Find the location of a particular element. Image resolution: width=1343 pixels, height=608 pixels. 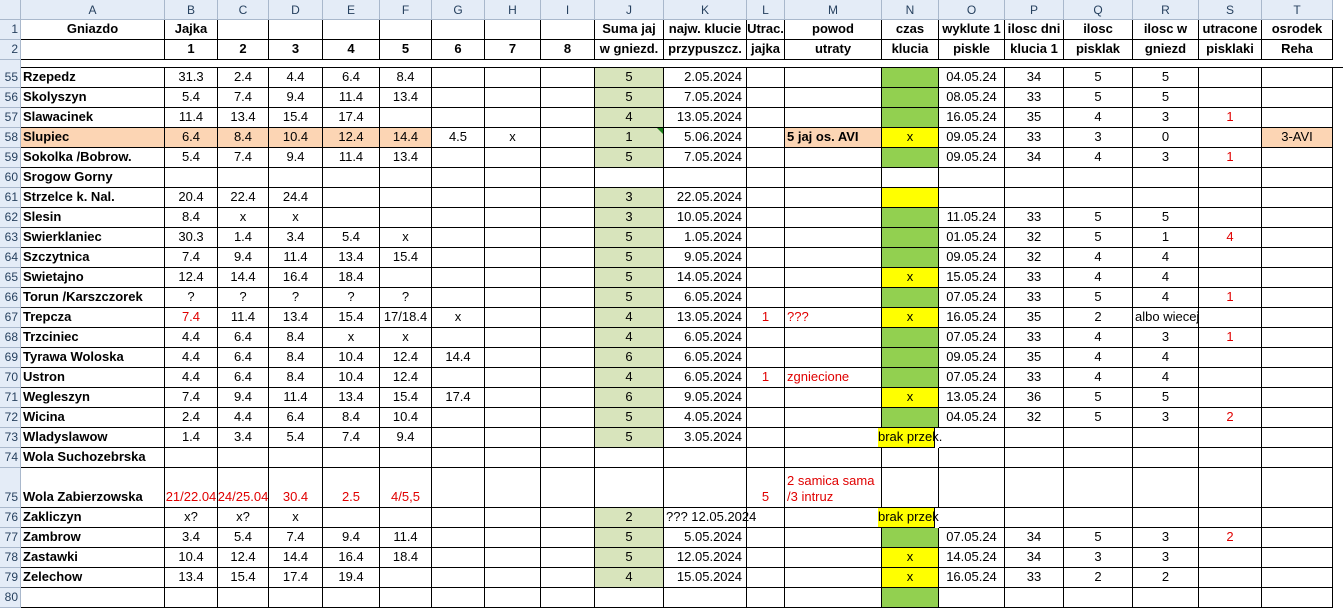

cell-t63 is located at coordinates (1297, 238).